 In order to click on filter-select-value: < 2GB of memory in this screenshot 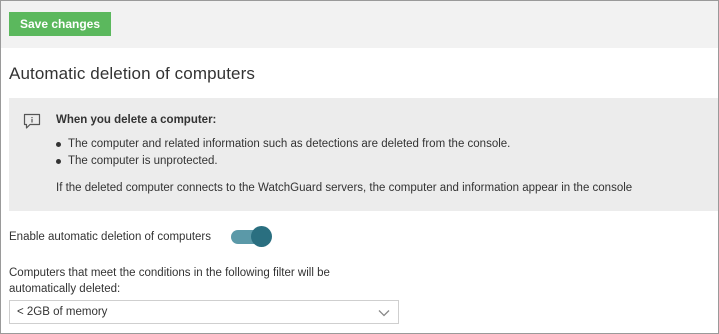, I will do `click(62, 312)`.